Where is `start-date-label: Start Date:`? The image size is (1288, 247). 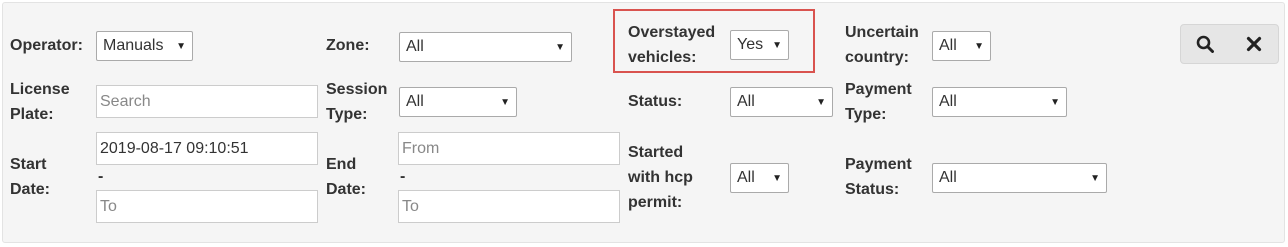 start-date-label: Start Date: is located at coordinates (30, 177).